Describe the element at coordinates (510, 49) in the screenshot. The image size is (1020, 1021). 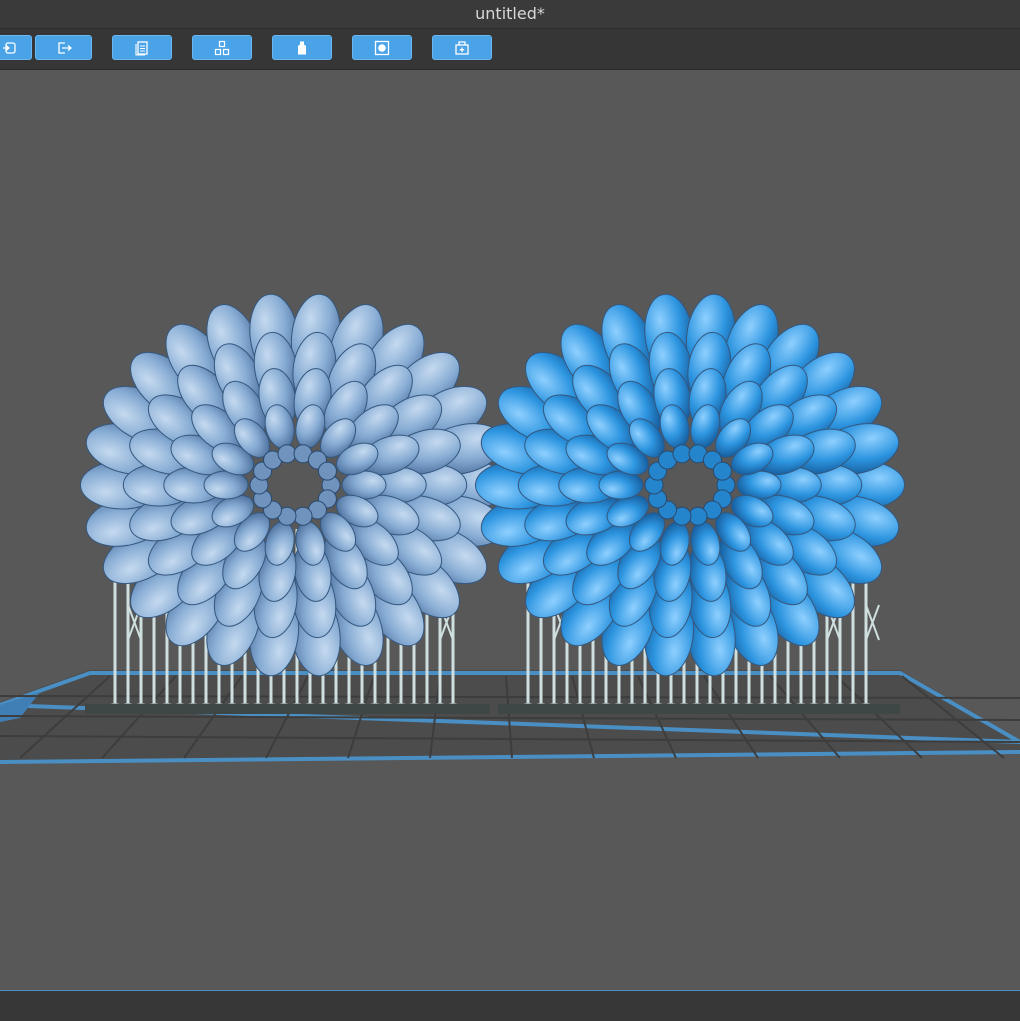
I see `main-toolbar` at that location.